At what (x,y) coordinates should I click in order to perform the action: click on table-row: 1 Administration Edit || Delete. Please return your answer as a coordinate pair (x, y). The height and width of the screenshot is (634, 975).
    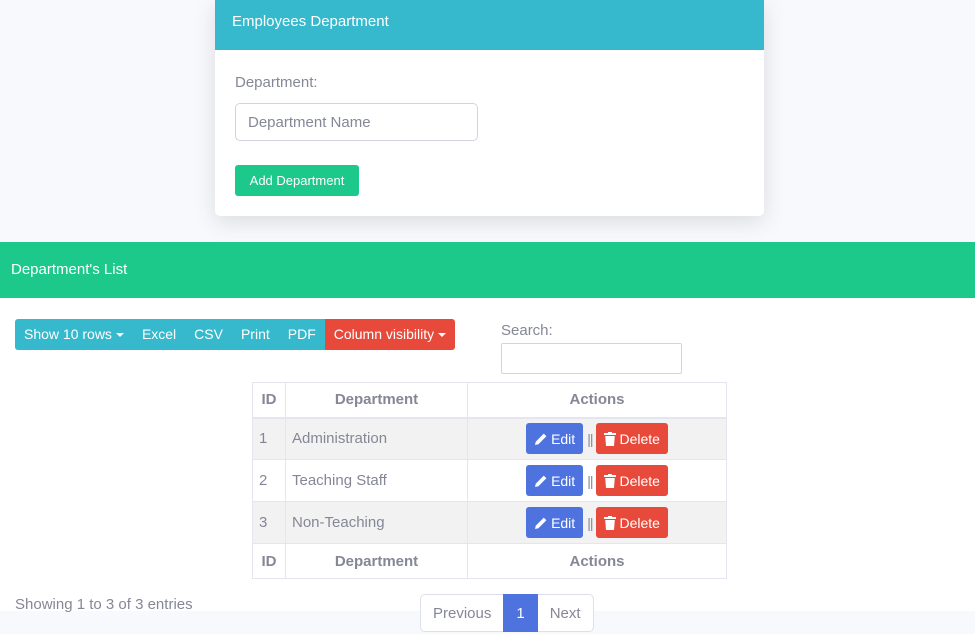
    Looking at the image, I should click on (489, 438).